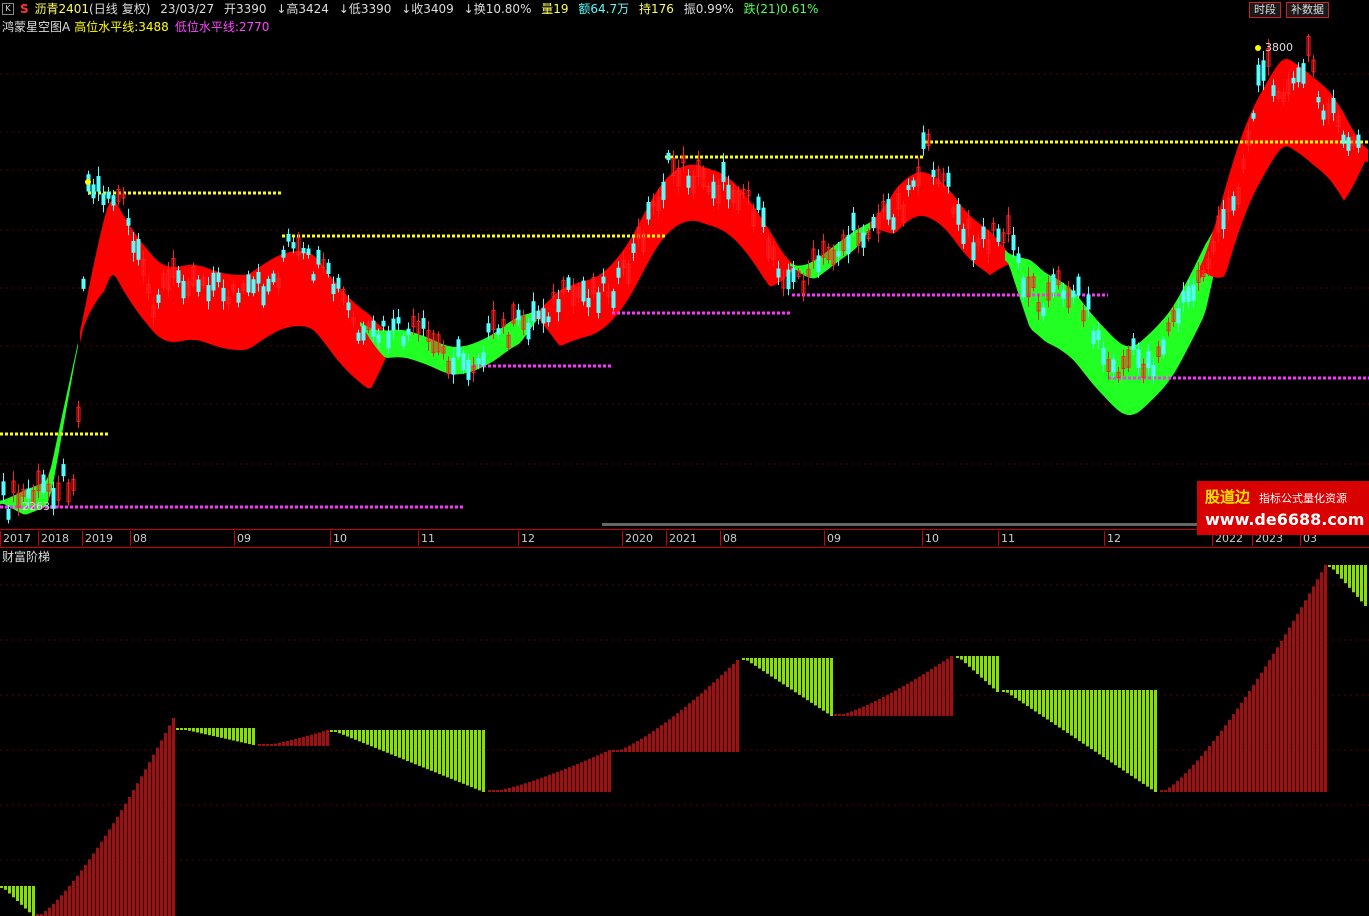 This screenshot has width=1369, height=916. I want to click on restore-data-button: 补数据, so click(1307, 10).